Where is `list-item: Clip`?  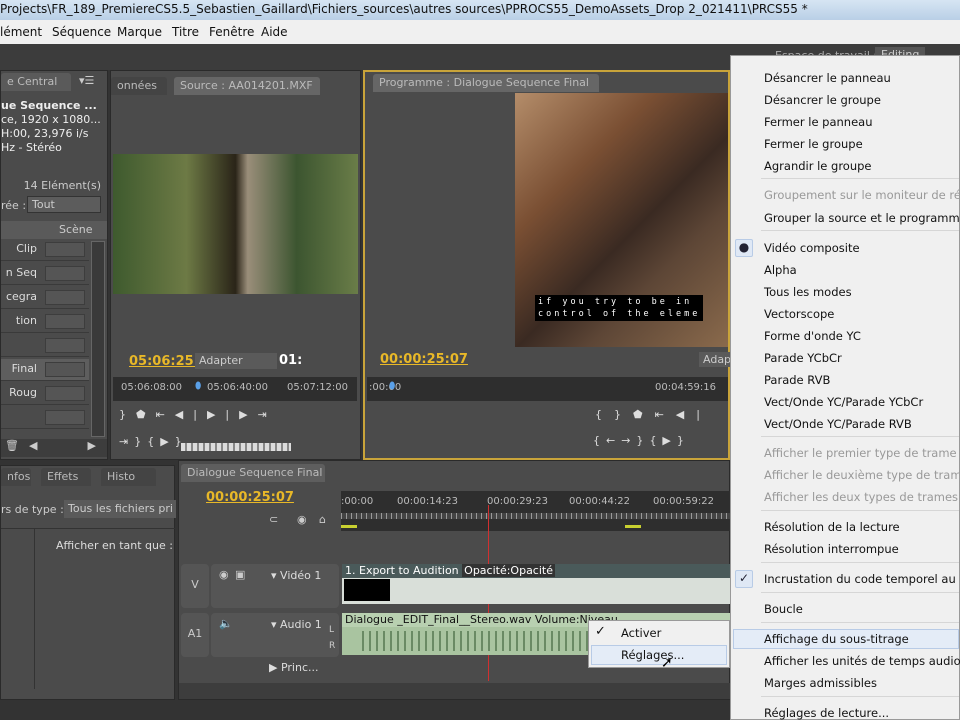
list-item: Clip is located at coordinates (45, 250).